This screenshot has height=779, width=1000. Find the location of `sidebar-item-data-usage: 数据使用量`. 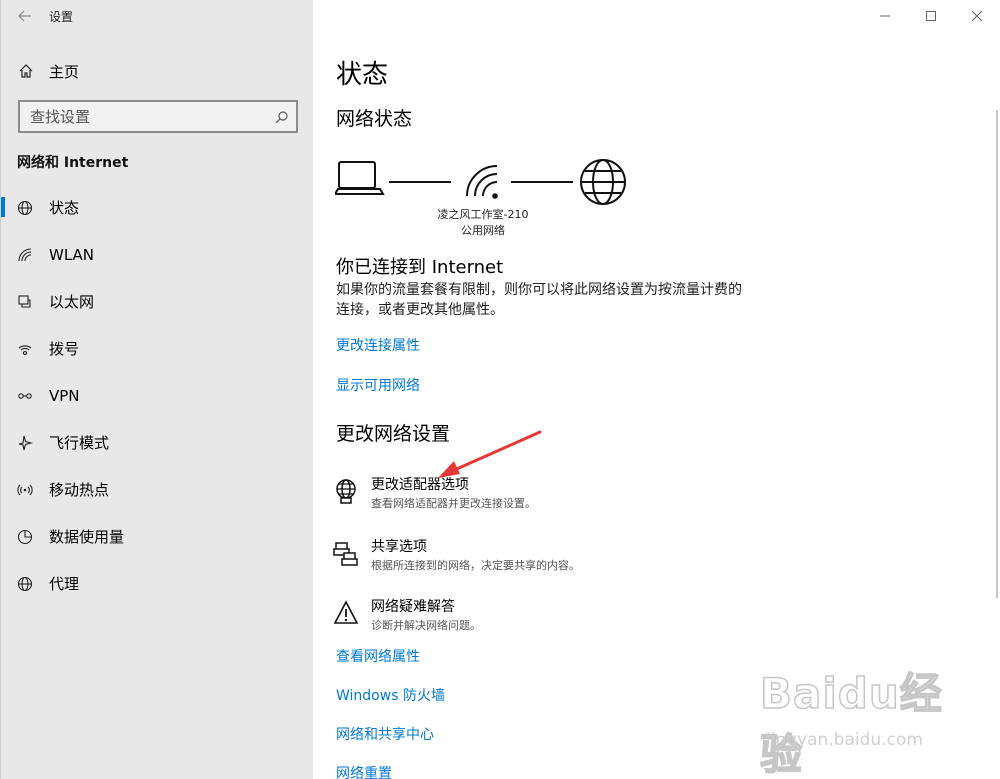

sidebar-item-data-usage: 数据使用量 is located at coordinates (157, 536).